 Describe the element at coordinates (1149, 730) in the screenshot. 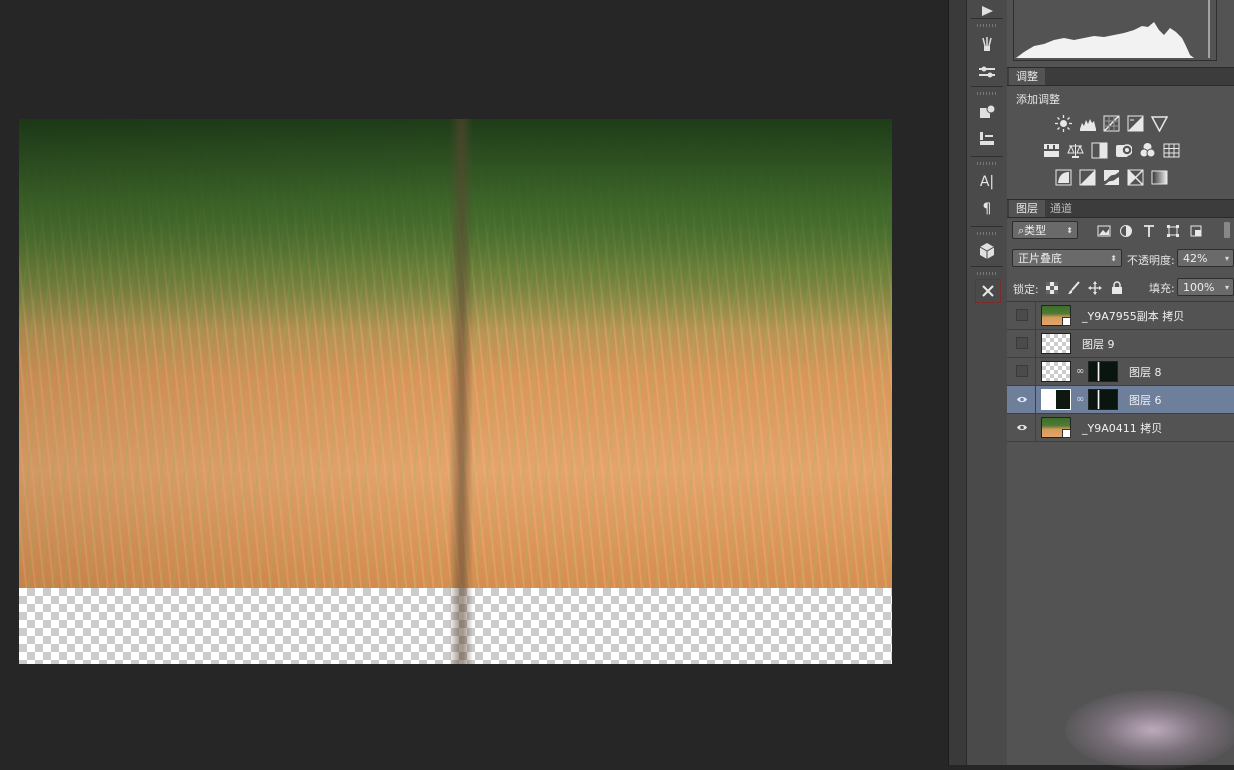

I see `cursor-glow` at that location.